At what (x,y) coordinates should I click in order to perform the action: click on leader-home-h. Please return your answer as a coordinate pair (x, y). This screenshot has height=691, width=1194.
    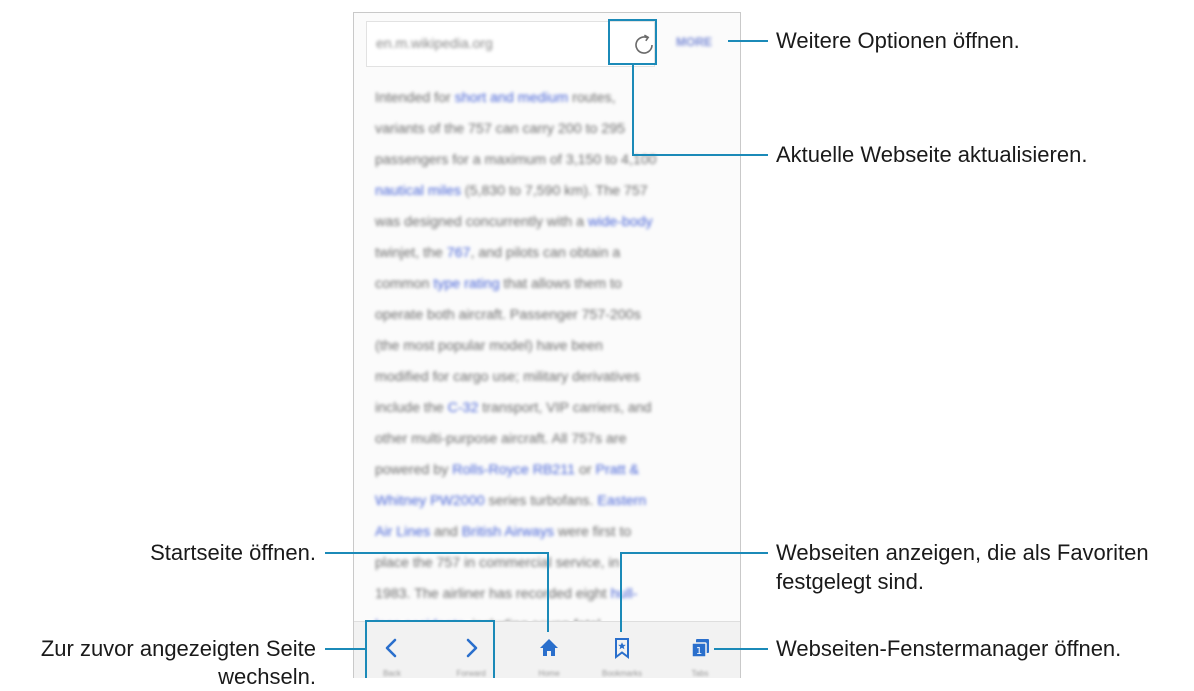
    Looking at the image, I should click on (436, 553).